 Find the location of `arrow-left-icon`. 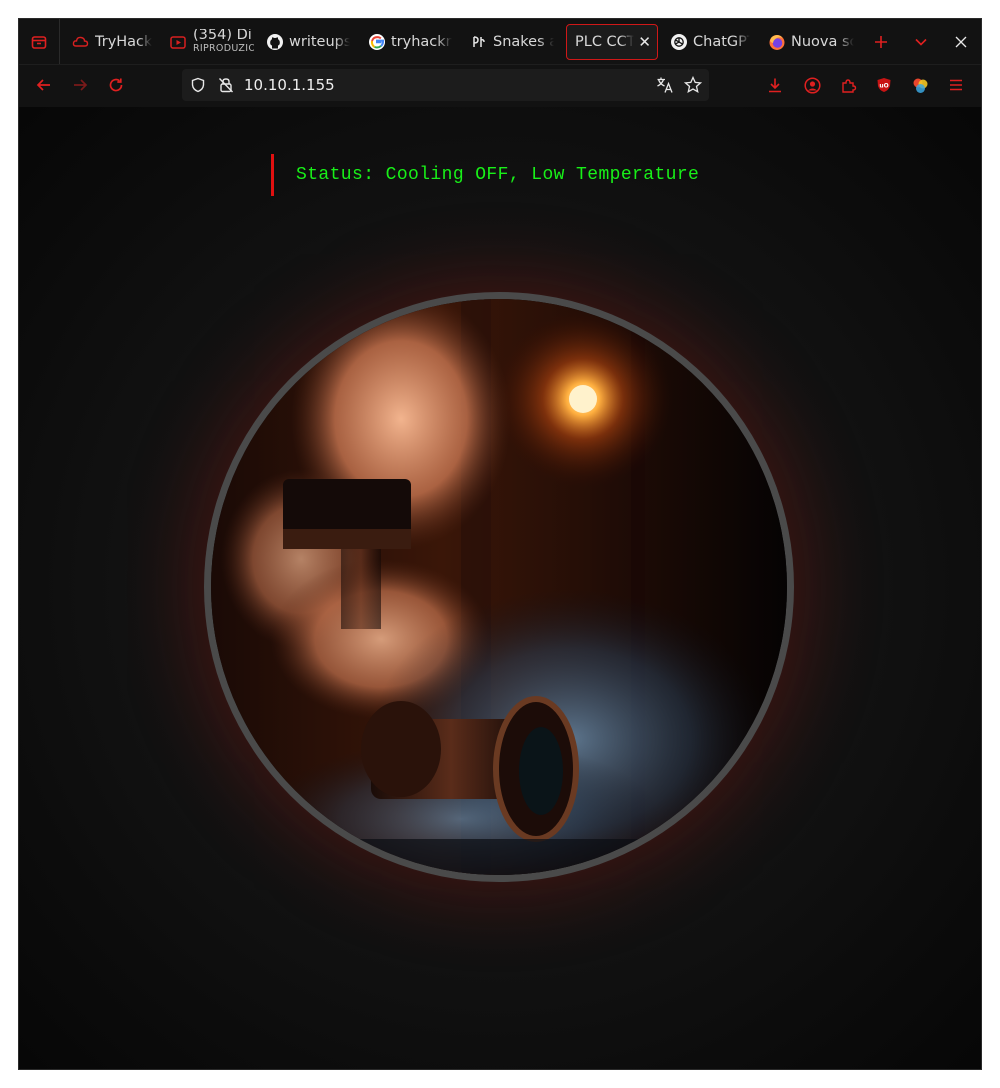

arrow-left-icon is located at coordinates (43, 85).